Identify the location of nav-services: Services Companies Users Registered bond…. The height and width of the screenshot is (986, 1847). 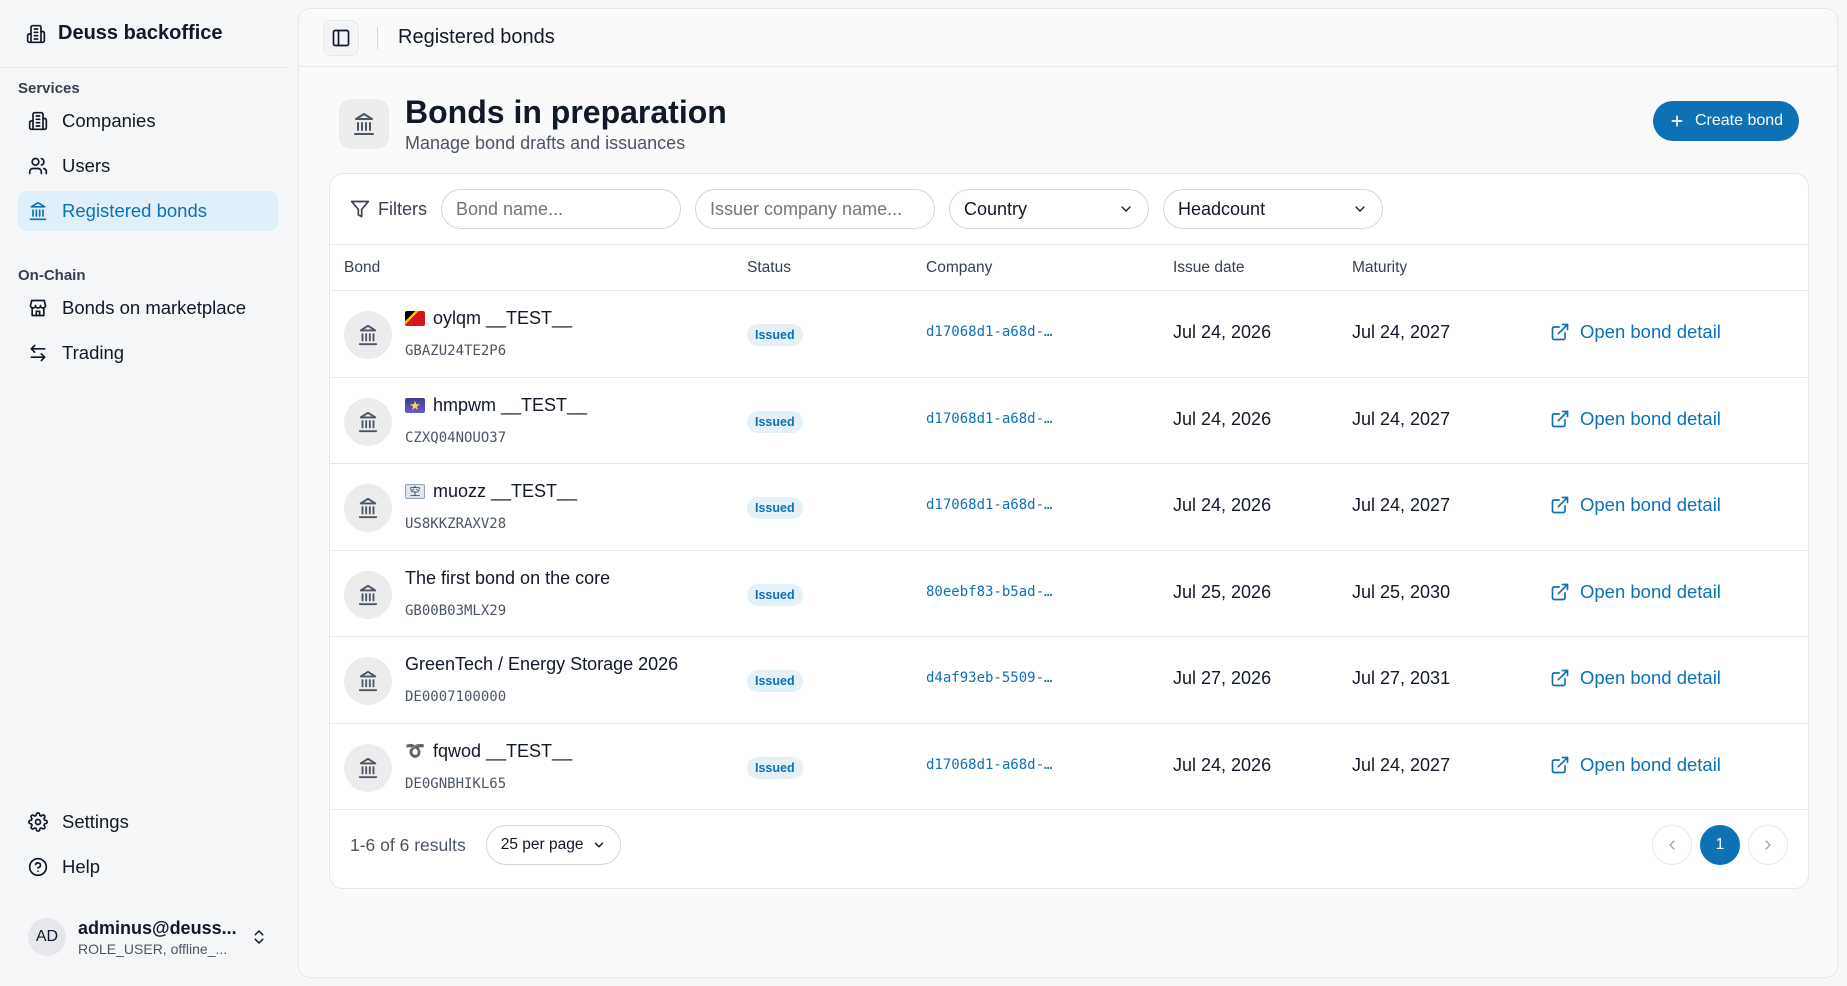
(148, 155).